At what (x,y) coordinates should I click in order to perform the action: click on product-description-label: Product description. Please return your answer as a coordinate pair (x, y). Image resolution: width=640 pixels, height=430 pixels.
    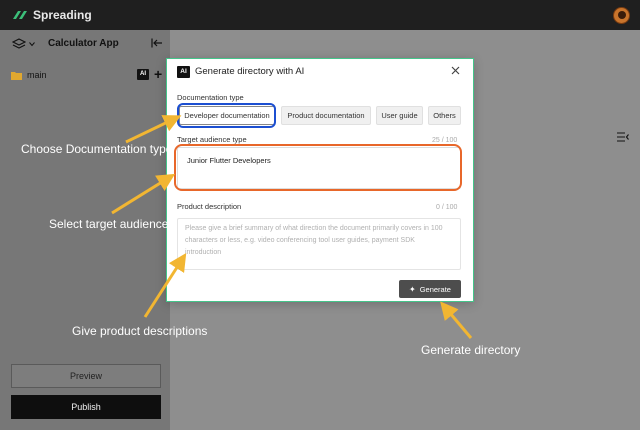
    Looking at the image, I should click on (209, 206).